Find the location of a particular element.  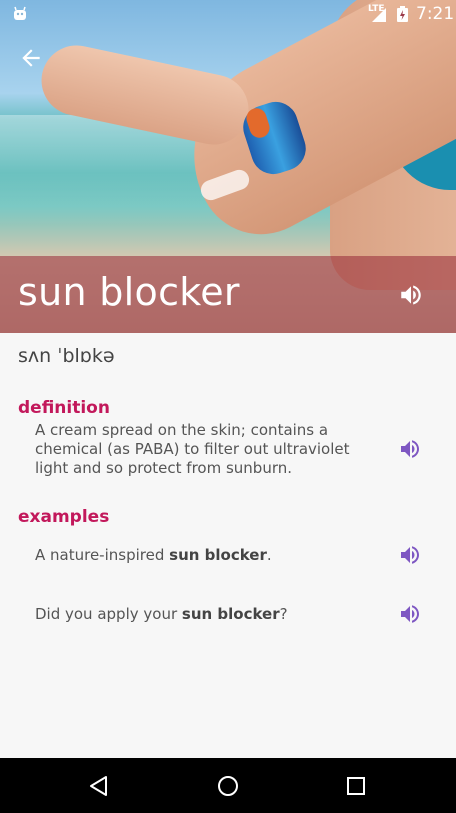

signal-icon is located at coordinates (379, 15).